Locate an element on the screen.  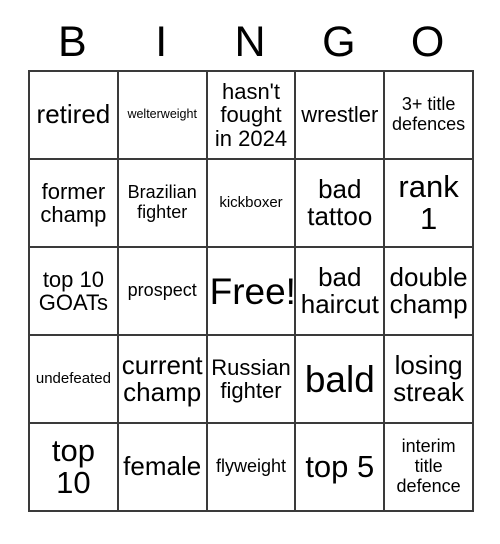
bingo-cell-label: bad tattoo is located at coordinates (340, 202).